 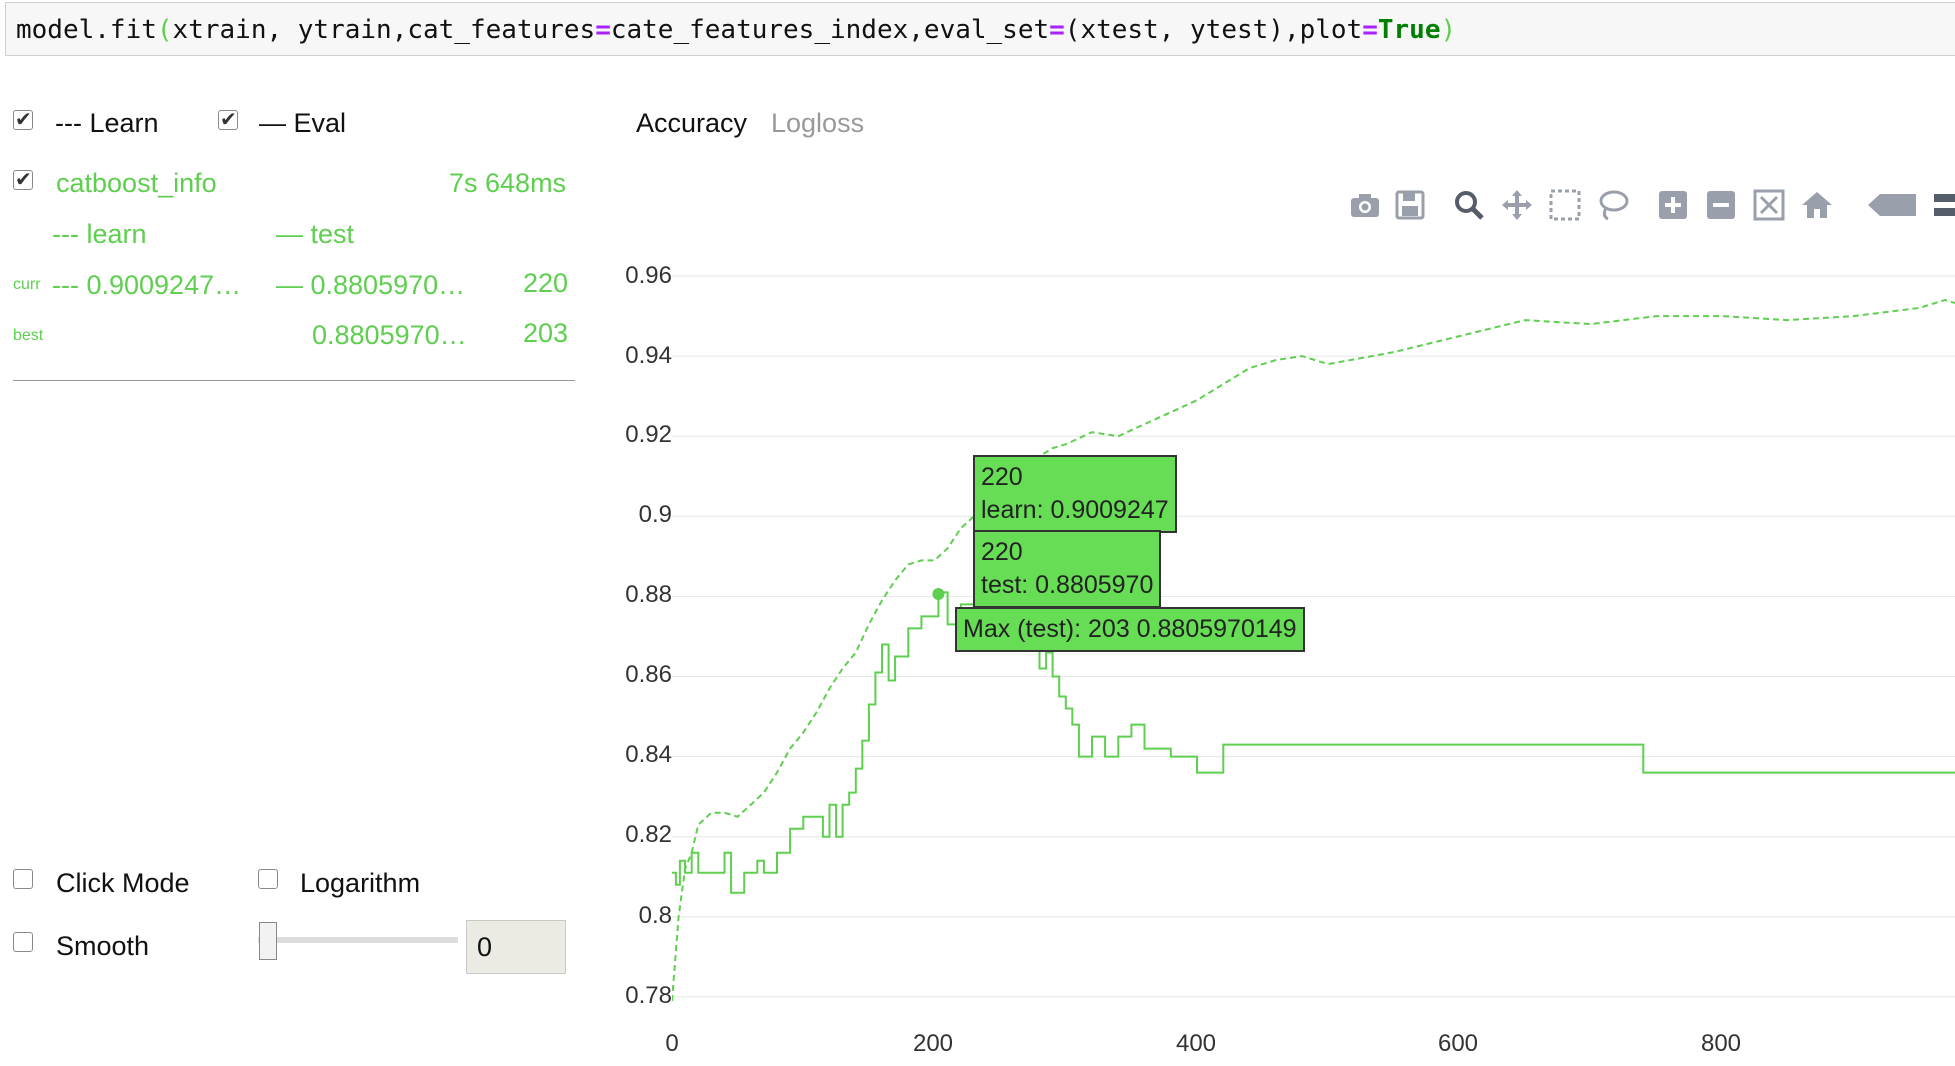 I want to click on save-icon, so click(x=1410, y=205).